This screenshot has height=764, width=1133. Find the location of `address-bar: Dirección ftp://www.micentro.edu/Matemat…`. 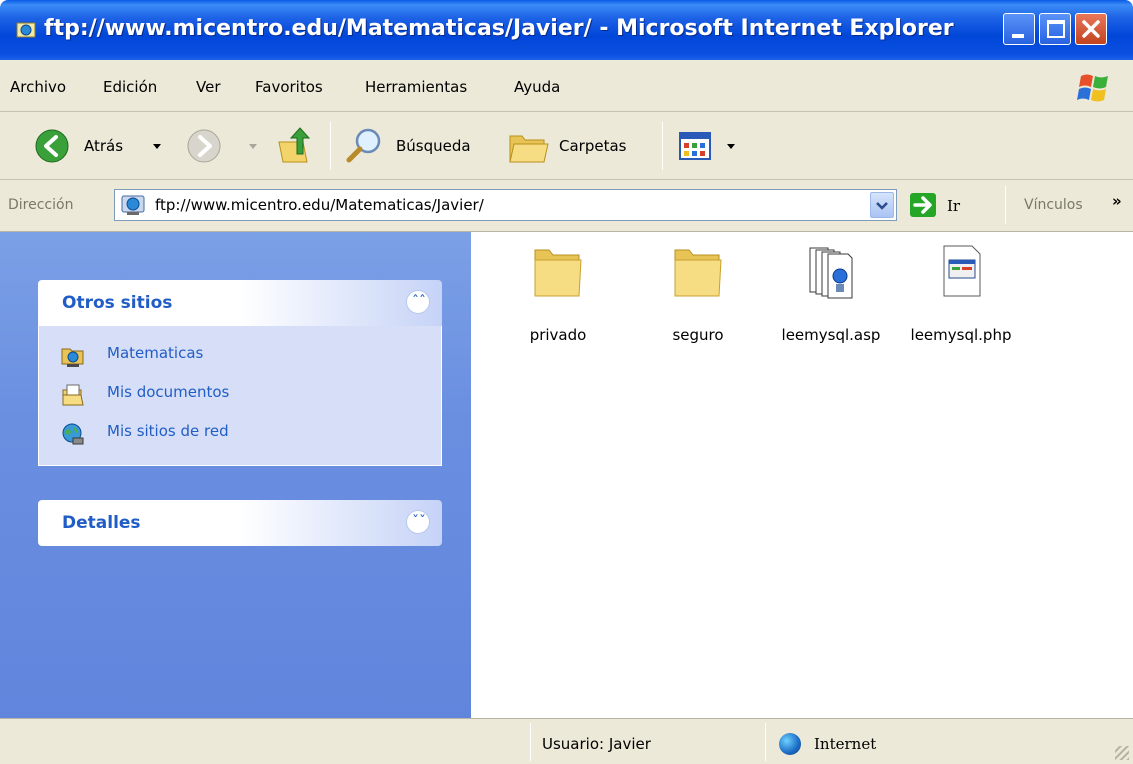

address-bar: Dirección ftp://www.micentro.edu/Matemat… is located at coordinates (566, 206).